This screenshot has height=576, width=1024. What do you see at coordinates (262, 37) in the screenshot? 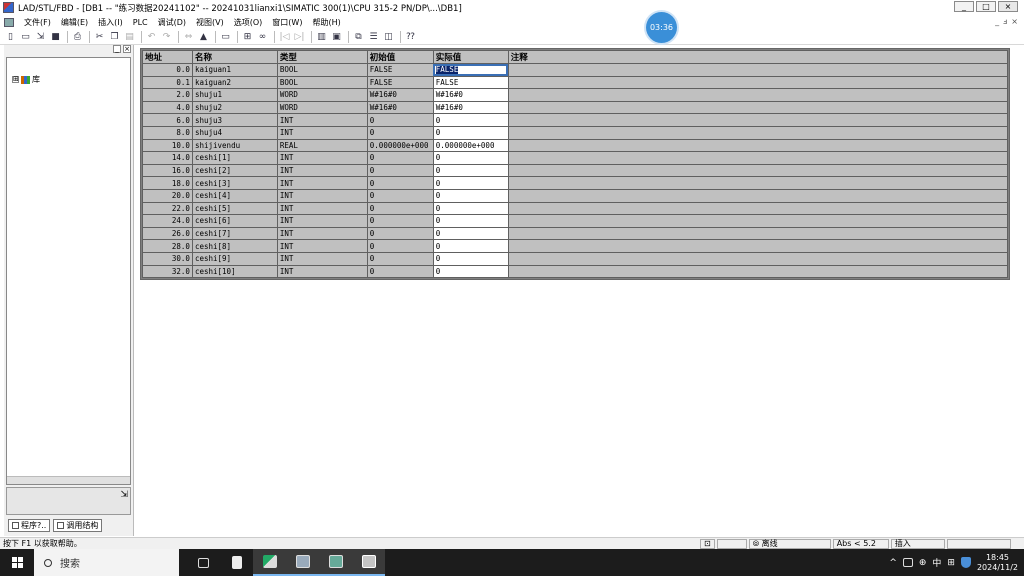
I see `glasses-icon: ∞` at bounding box center [262, 37].